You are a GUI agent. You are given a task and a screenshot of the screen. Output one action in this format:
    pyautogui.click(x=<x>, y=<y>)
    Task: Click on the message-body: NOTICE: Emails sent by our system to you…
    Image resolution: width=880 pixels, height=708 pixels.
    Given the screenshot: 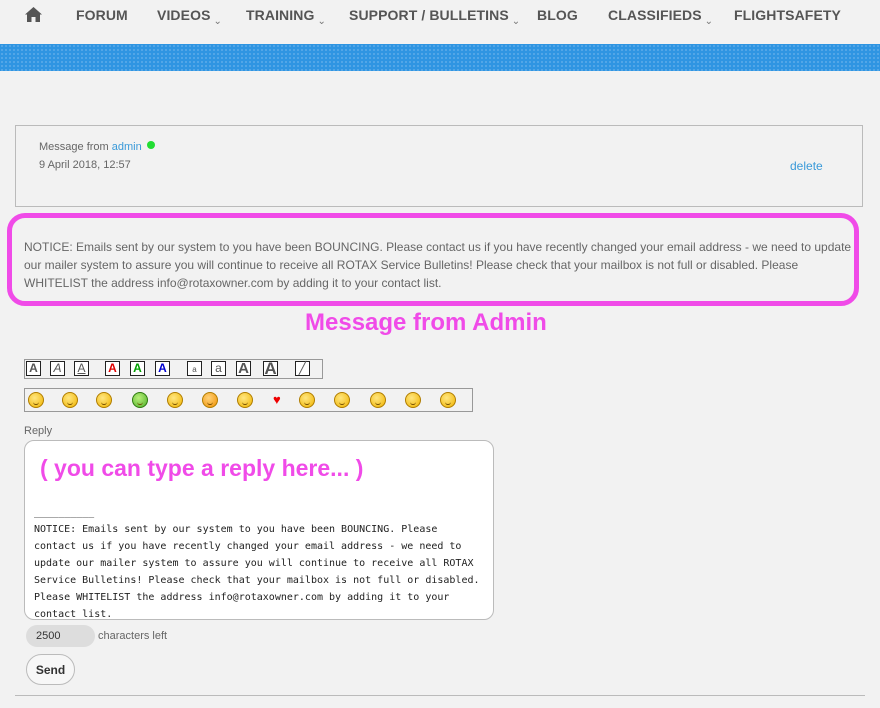 What is the action you would take?
    pyautogui.click(x=438, y=265)
    